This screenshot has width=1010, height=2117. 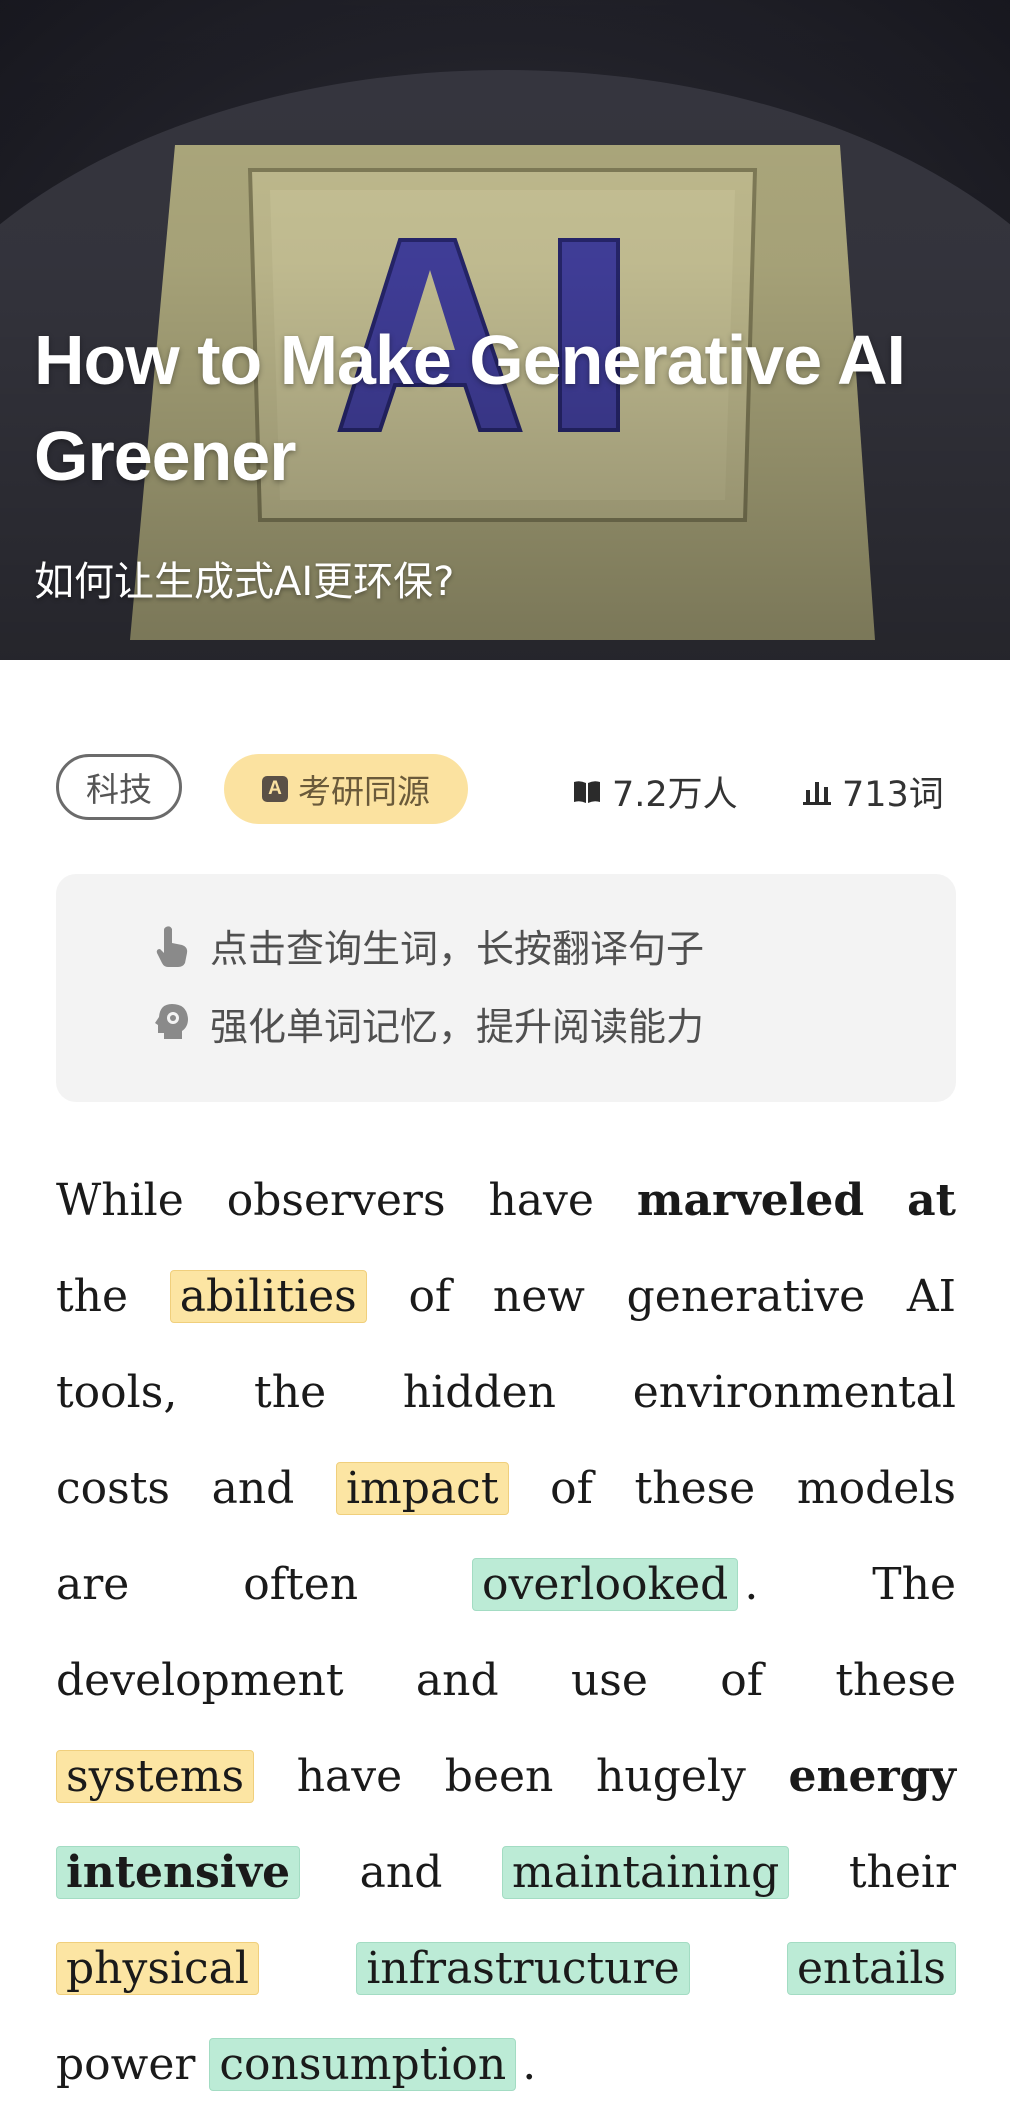 What do you see at coordinates (116, 1392) in the screenshot?
I see `article-word: tools,` at bounding box center [116, 1392].